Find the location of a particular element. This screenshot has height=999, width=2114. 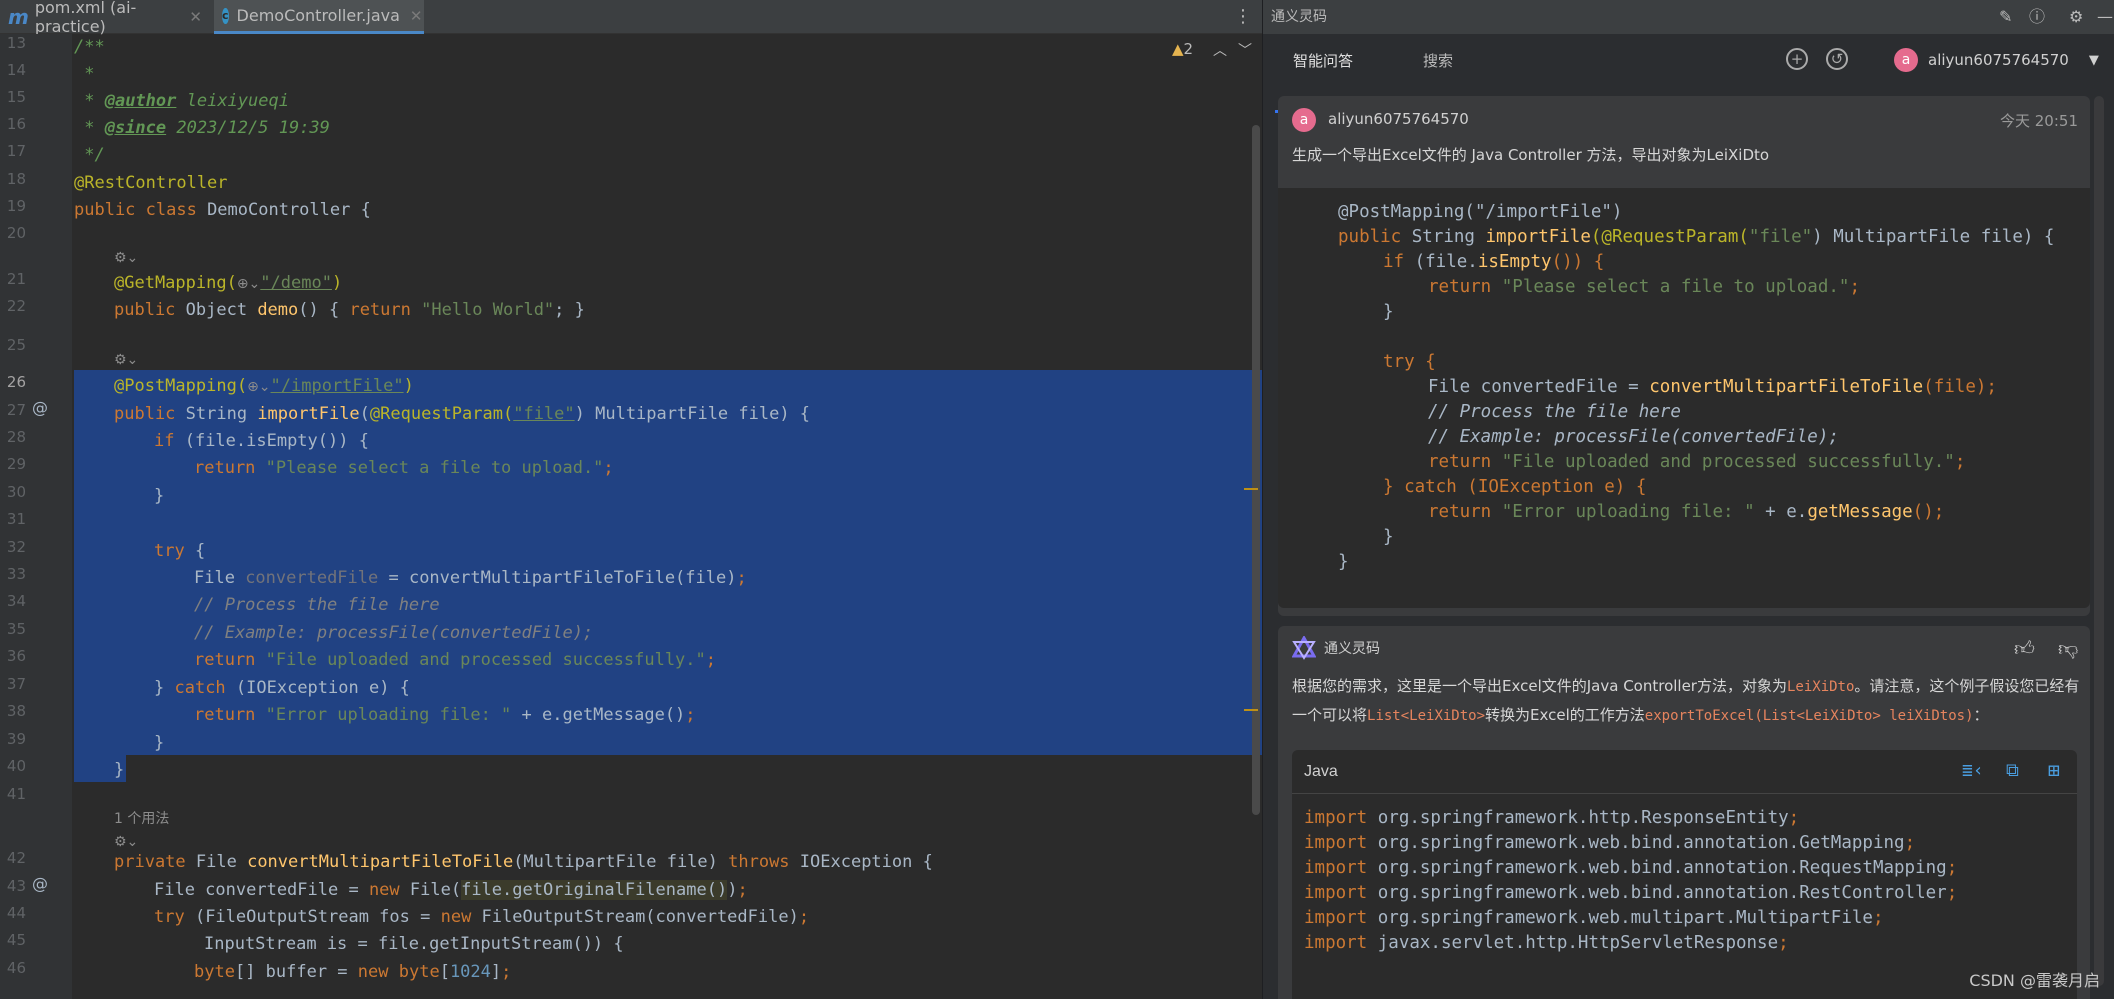

message-author: aliyun6075764570 is located at coordinates (1398, 119).